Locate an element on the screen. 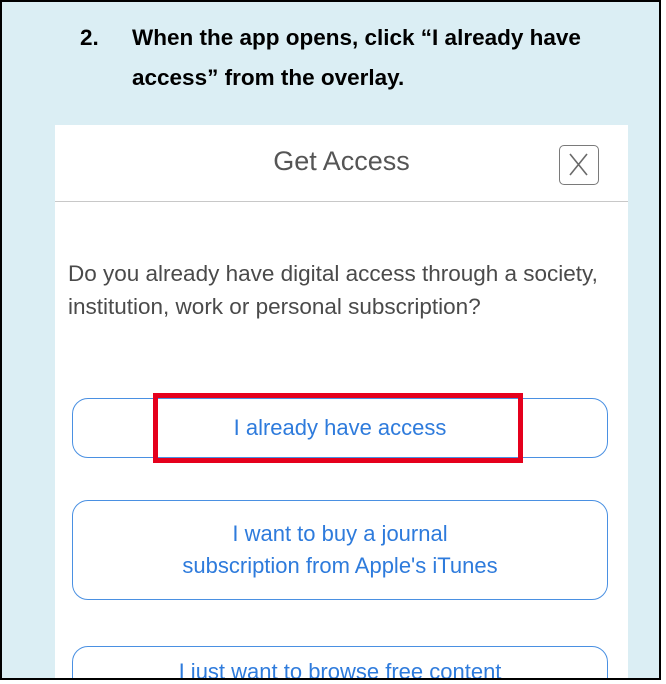 This screenshot has width=666, height=684. close-button is located at coordinates (579, 165).